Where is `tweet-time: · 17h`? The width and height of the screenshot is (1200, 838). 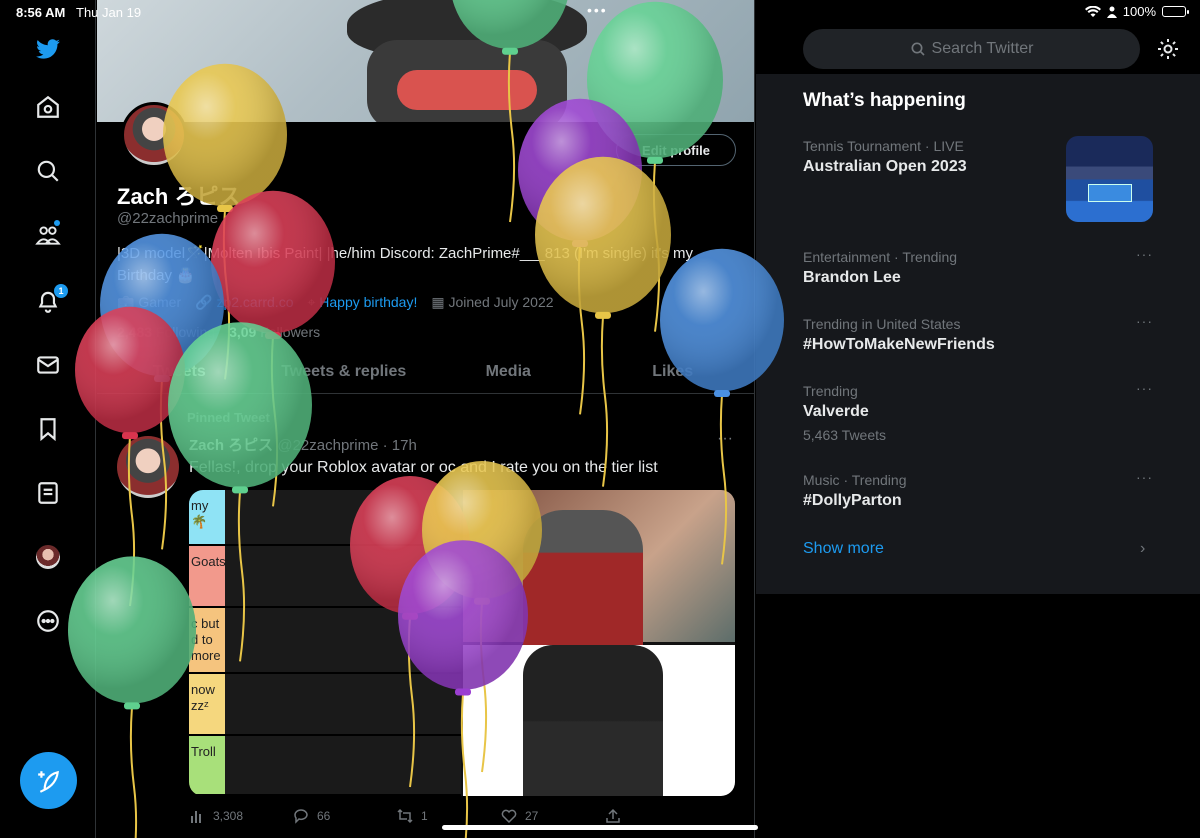 tweet-time: · 17h is located at coordinates (399, 445).